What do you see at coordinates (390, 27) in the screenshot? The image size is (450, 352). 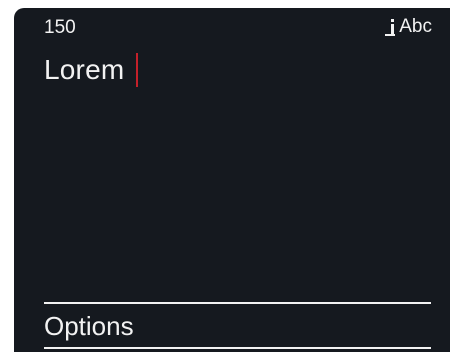 I see `text-cursor-icon` at bounding box center [390, 27].